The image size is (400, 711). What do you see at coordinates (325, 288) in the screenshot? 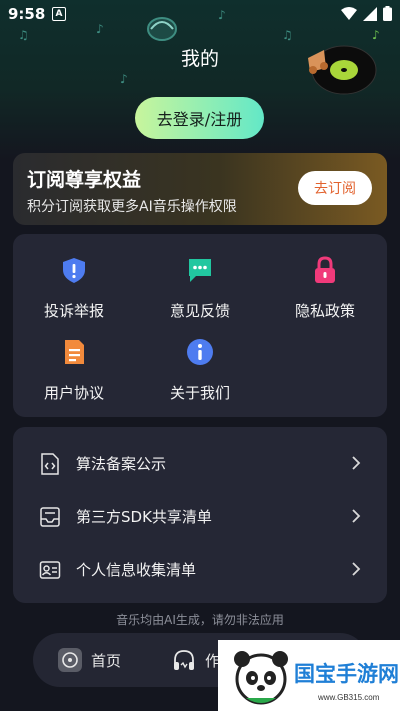
I see `menu-item-privacy: 隐私政策` at bounding box center [325, 288].